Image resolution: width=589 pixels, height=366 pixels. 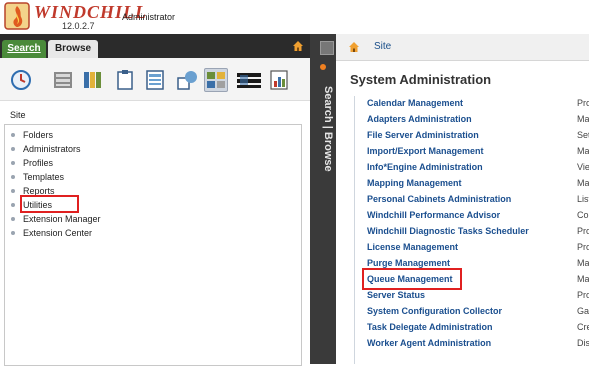 I want to click on table-icon, so click(x=155, y=80).